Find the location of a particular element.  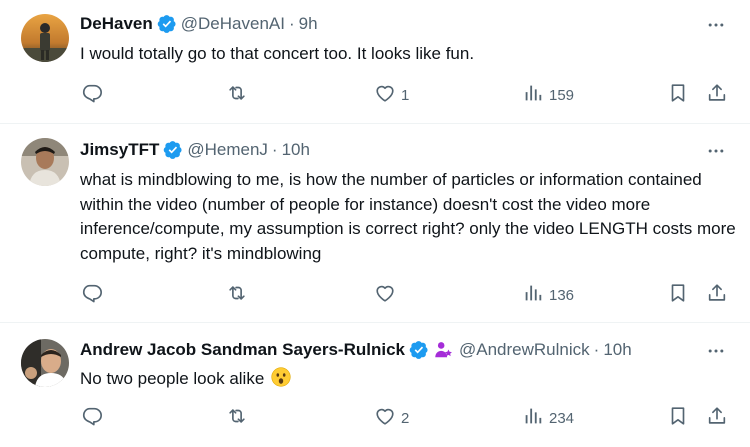

view-count: 136 is located at coordinates (562, 295).